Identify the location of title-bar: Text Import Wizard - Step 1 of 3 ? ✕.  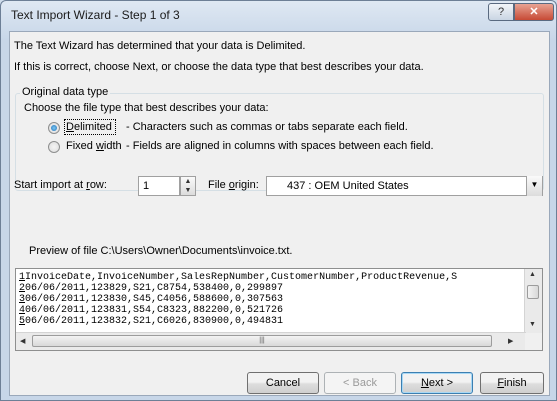
(278, 16).